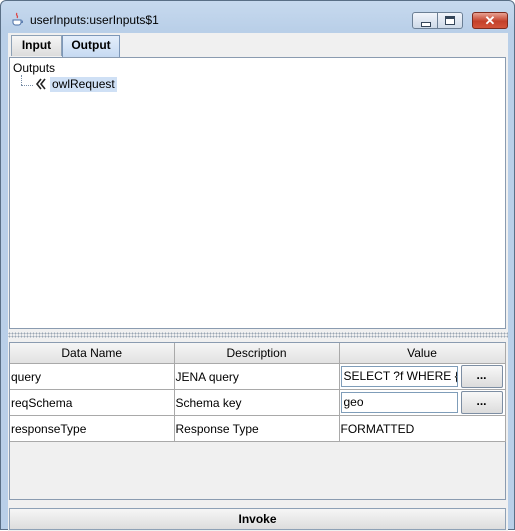 The image size is (515, 531). I want to click on tree-connector-horizontal, so click(27, 85).